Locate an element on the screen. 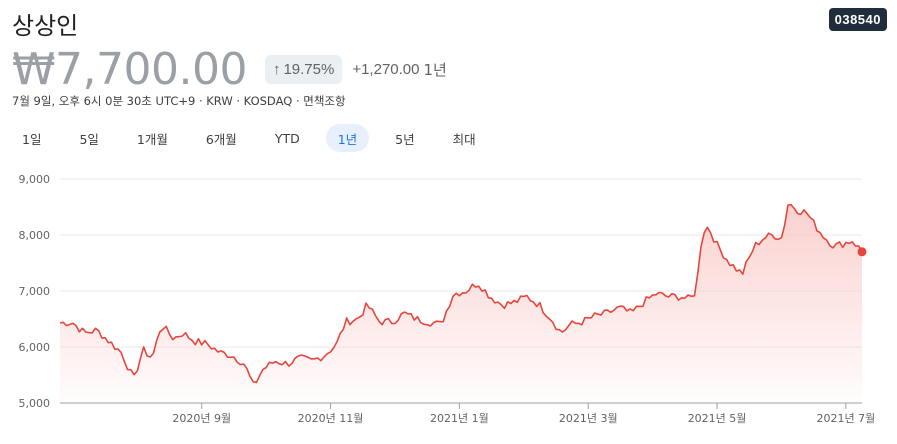  x-tick-label: 2021년 3월 is located at coordinates (588, 418).